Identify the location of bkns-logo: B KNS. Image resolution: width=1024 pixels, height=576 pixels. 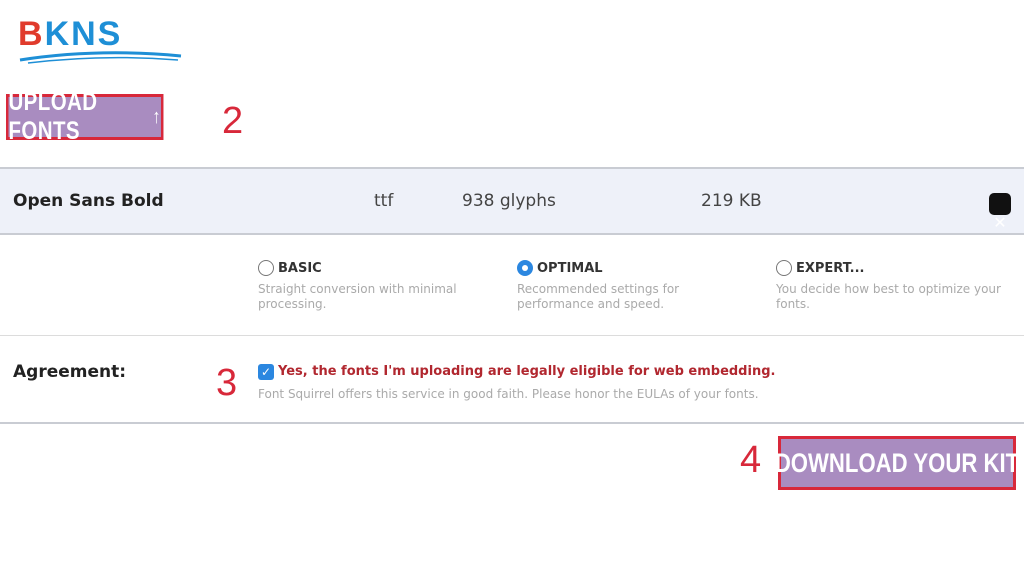
(100, 40).